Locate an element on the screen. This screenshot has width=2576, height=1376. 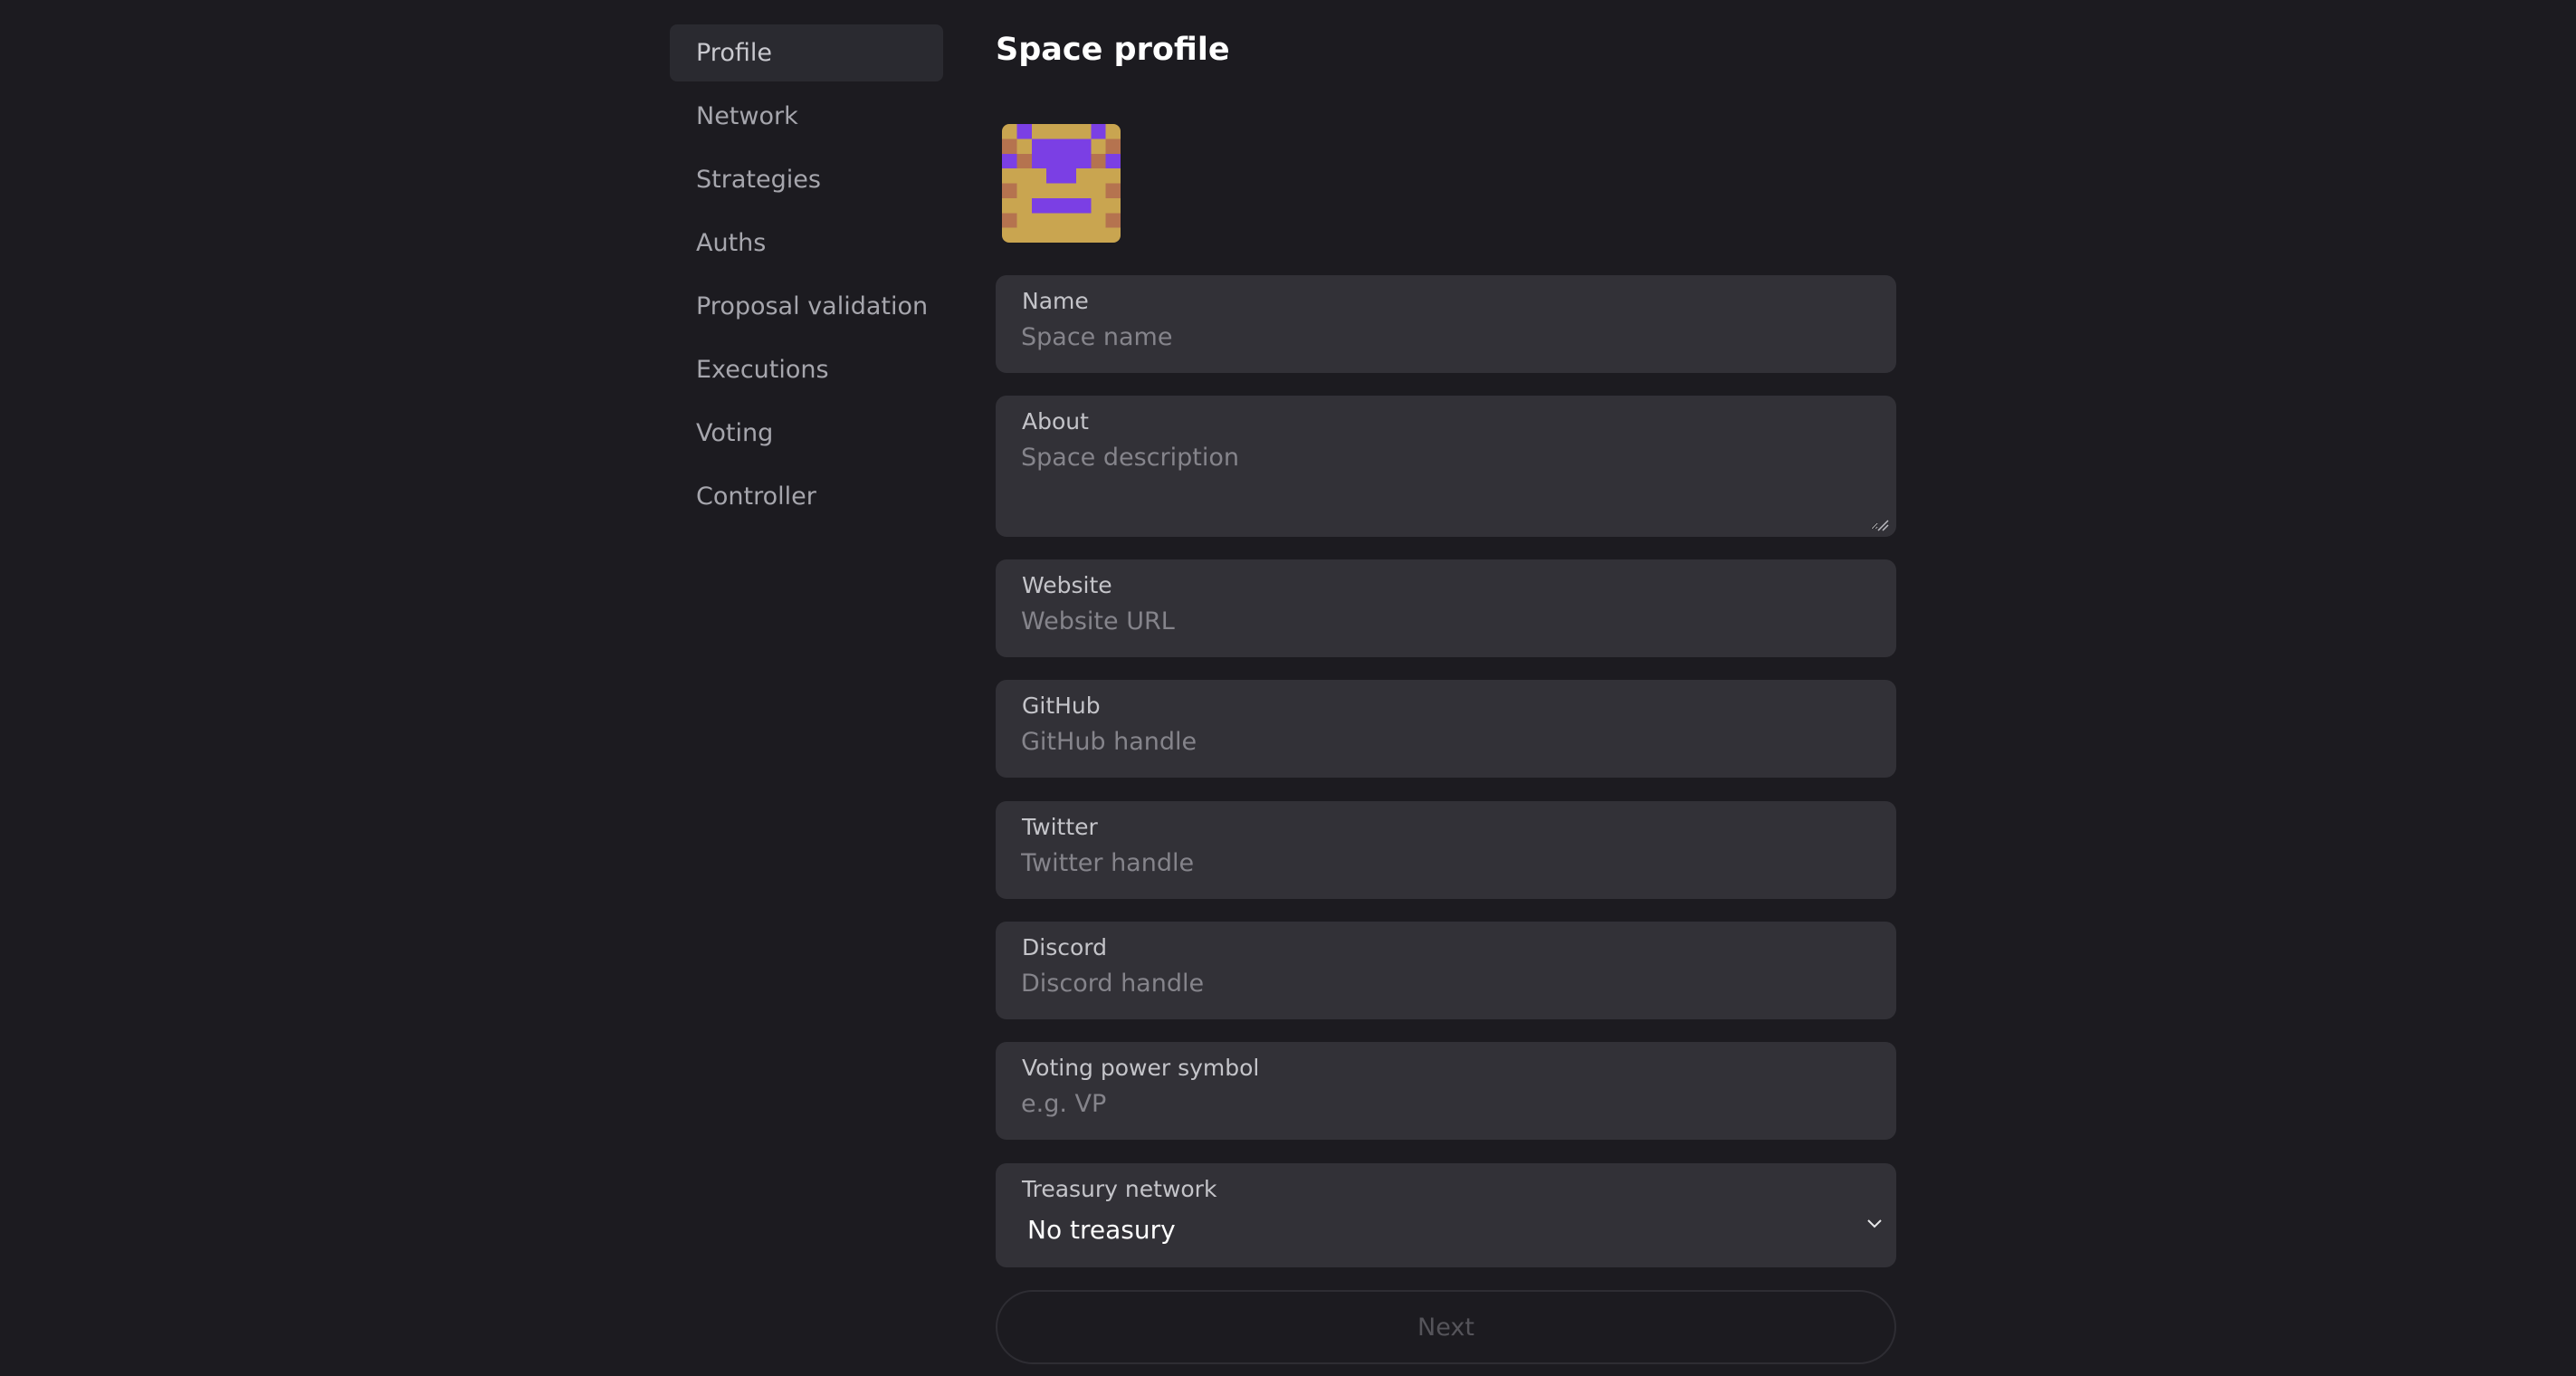
discord-label: Discord is located at coordinates (1064, 947).